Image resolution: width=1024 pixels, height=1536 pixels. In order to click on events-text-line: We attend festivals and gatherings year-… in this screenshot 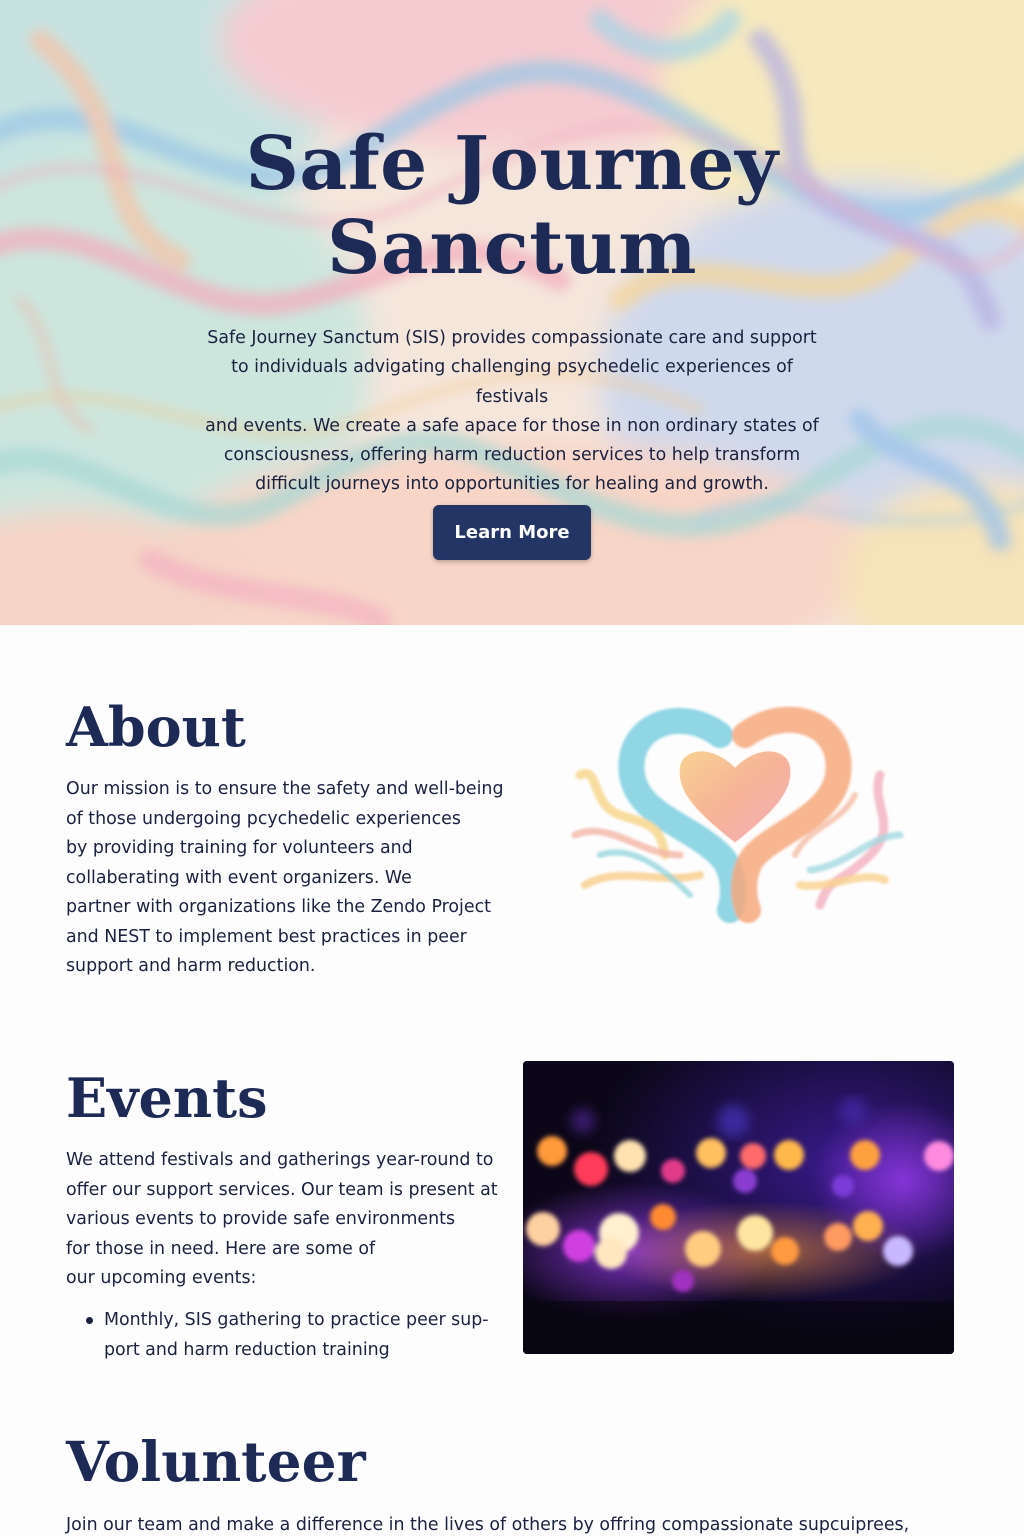, I will do `click(280, 1160)`.